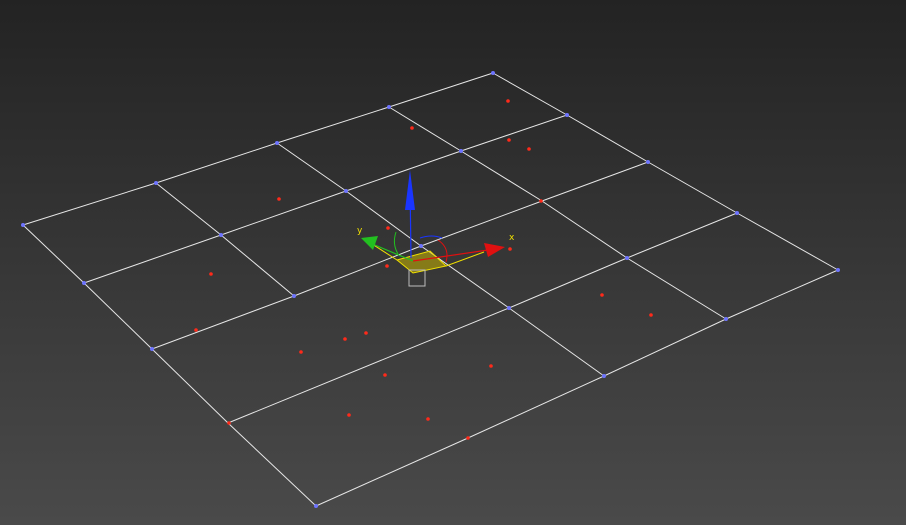  What do you see at coordinates (512, 238) in the screenshot?
I see `gizmo-x-label: x` at bounding box center [512, 238].